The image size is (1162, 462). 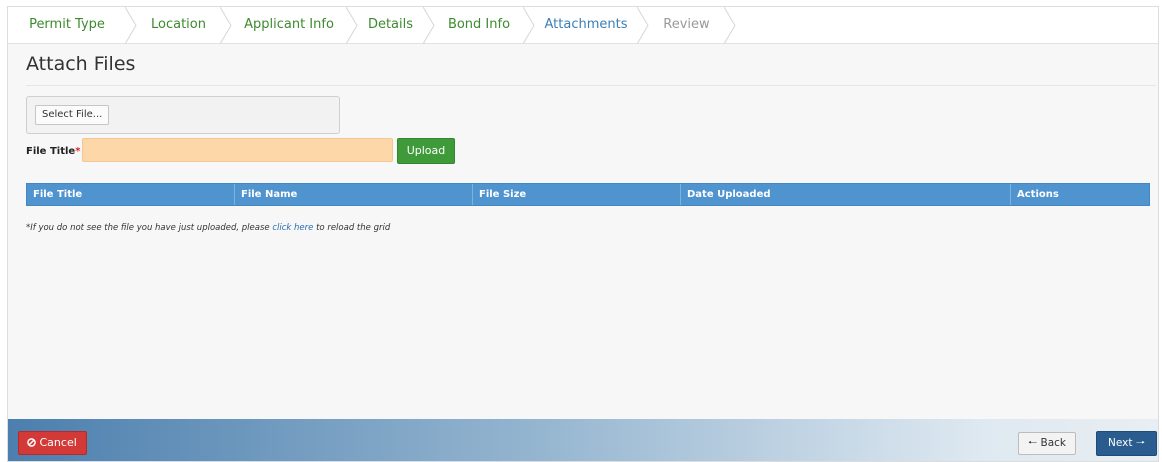 What do you see at coordinates (1032, 443) in the screenshot?
I see `arrow-left-icon: 🠐` at bounding box center [1032, 443].